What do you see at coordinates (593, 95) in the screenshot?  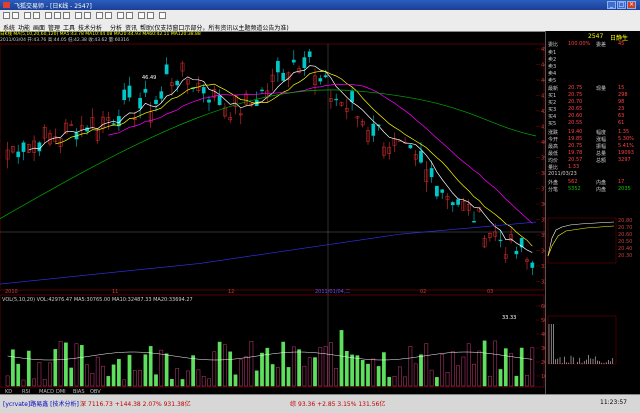 I see `quote-row: 买1 20.75 298` at bounding box center [593, 95].